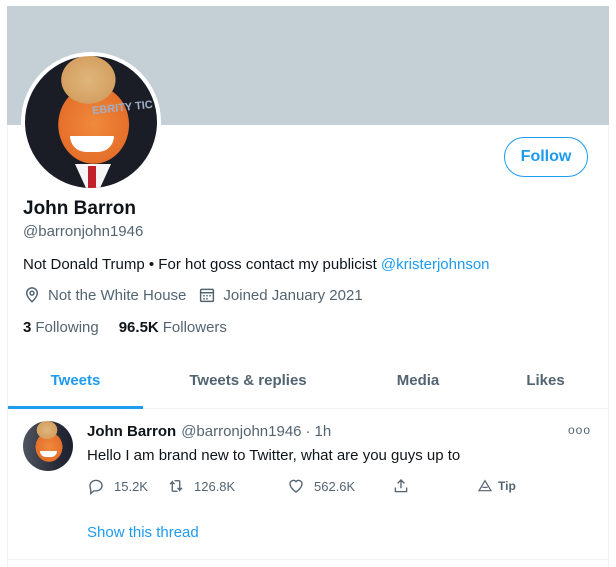 The width and height of the screenshot is (616, 567). I want to click on heart-icon, so click(296, 486).